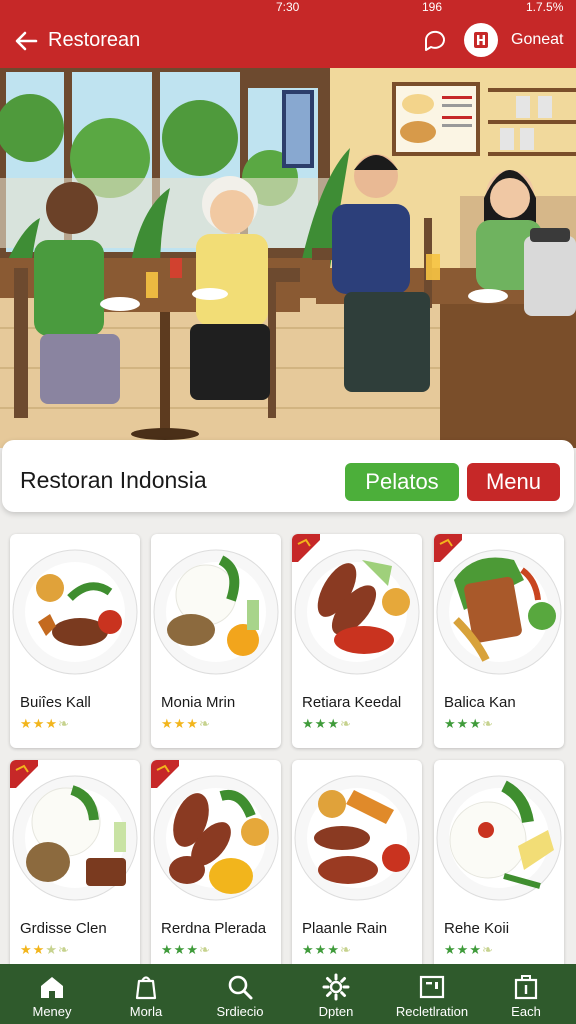 Image resolution: width=576 pixels, height=1024 pixels. Describe the element at coordinates (113, 480) in the screenshot. I see `restaurant-name: Restoran Indonsia` at that location.